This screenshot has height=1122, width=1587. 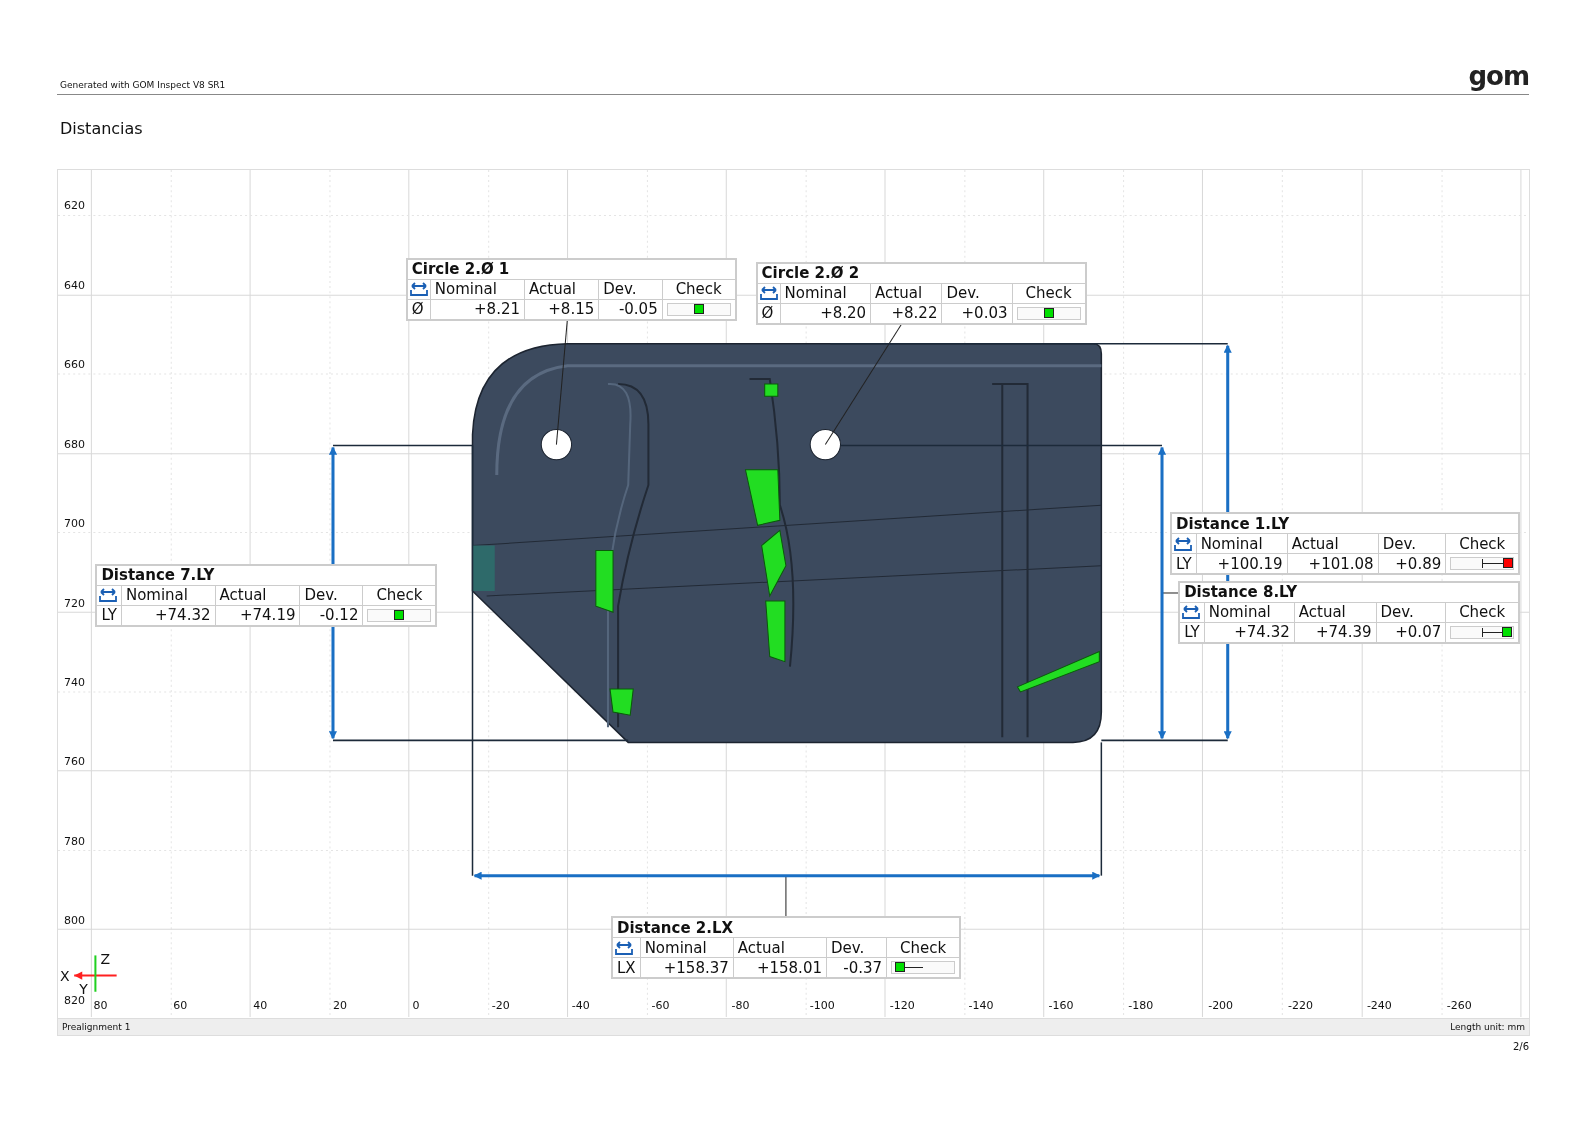 What do you see at coordinates (74, 841) in the screenshot?
I see `y-axis-tick-label: 780` at bounding box center [74, 841].